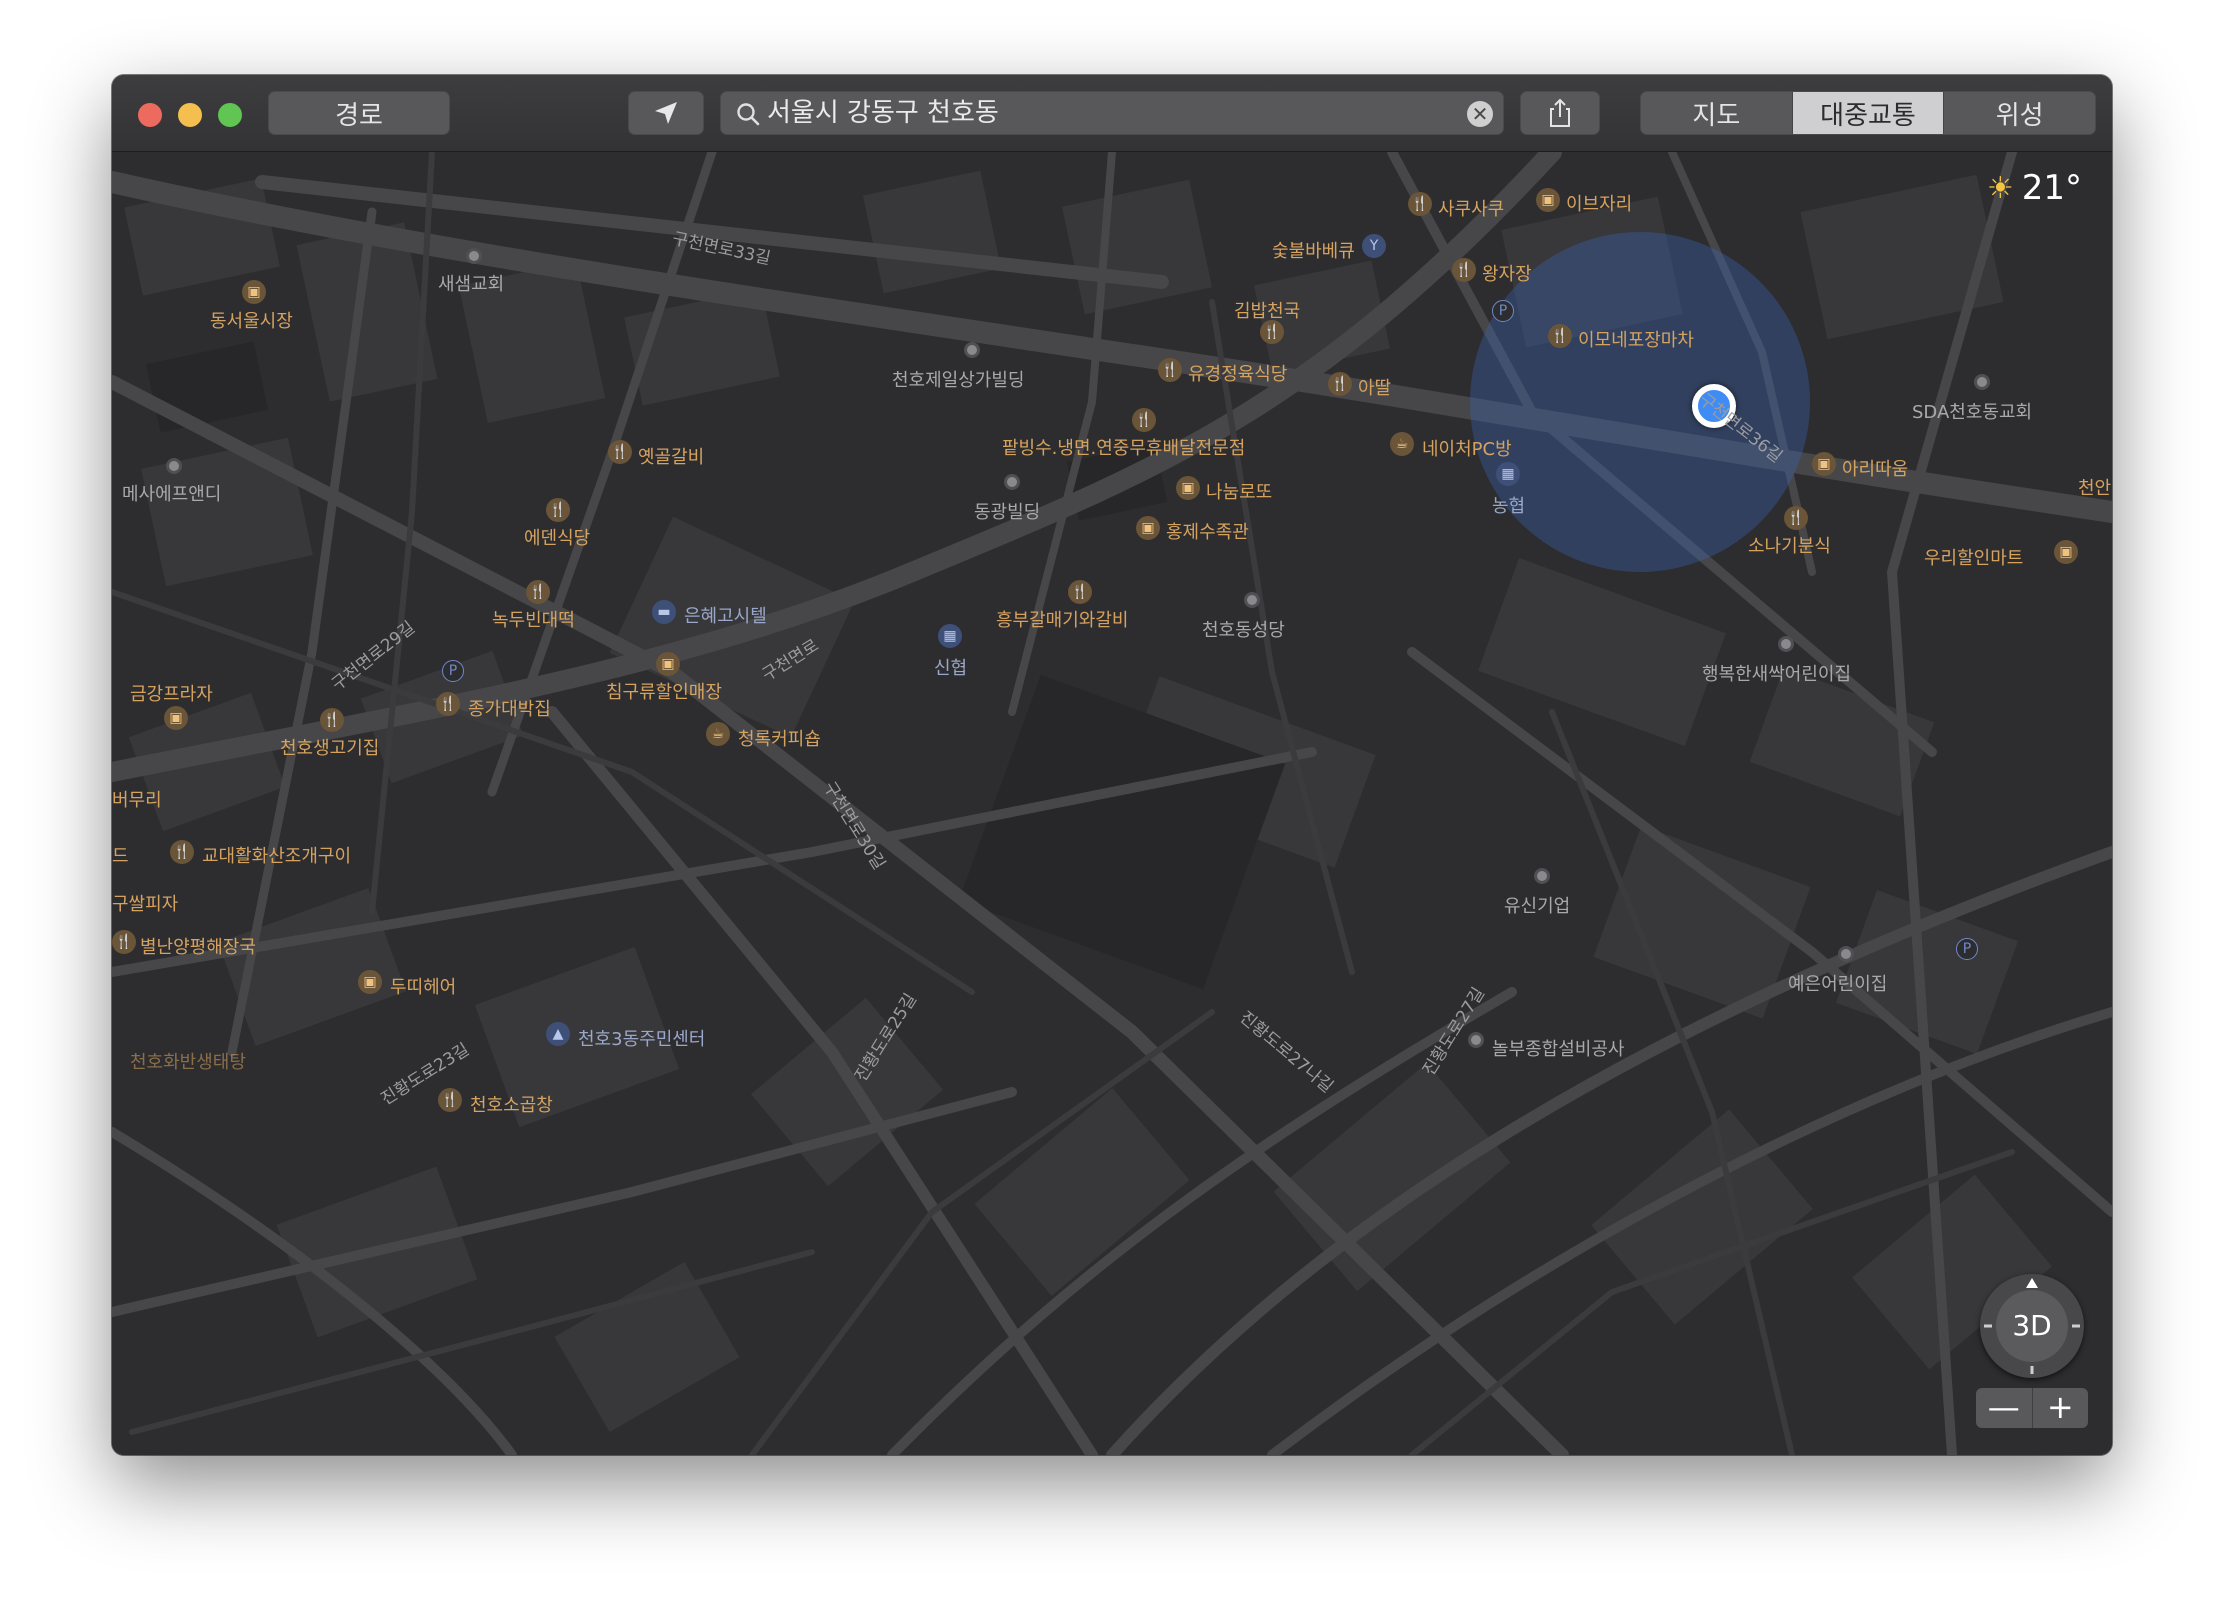 The width and height of the screenshot is (2224, 1604). I want to click on poi-label: 흥부갈매기와갈비, so click(1062, 619).